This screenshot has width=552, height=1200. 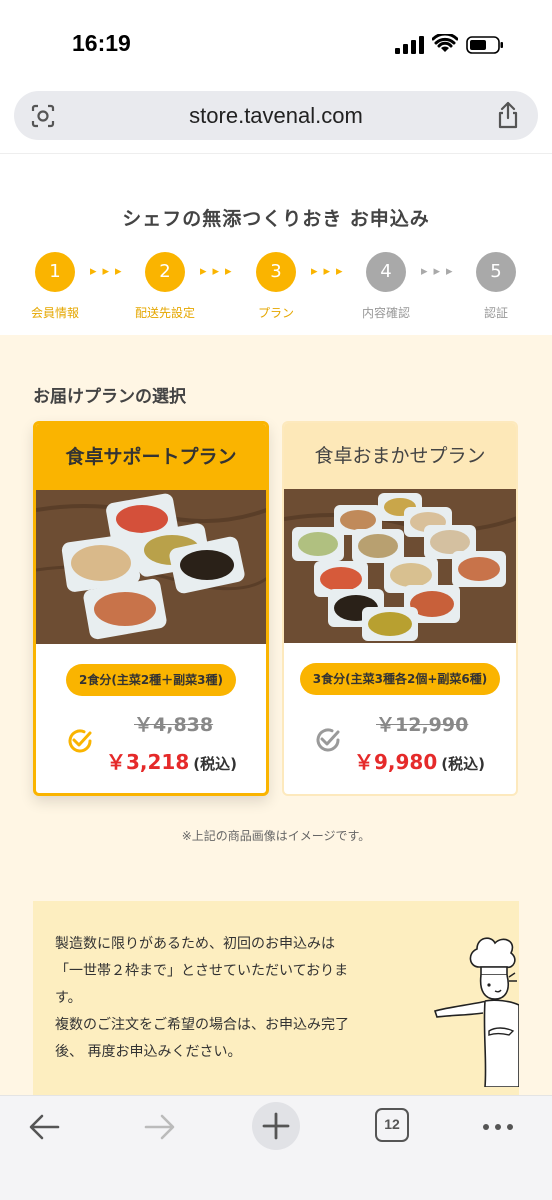 I want to click on plan-badge: 3食分(主菜3種各2個+副菜6種), so click(x=400, y=679).